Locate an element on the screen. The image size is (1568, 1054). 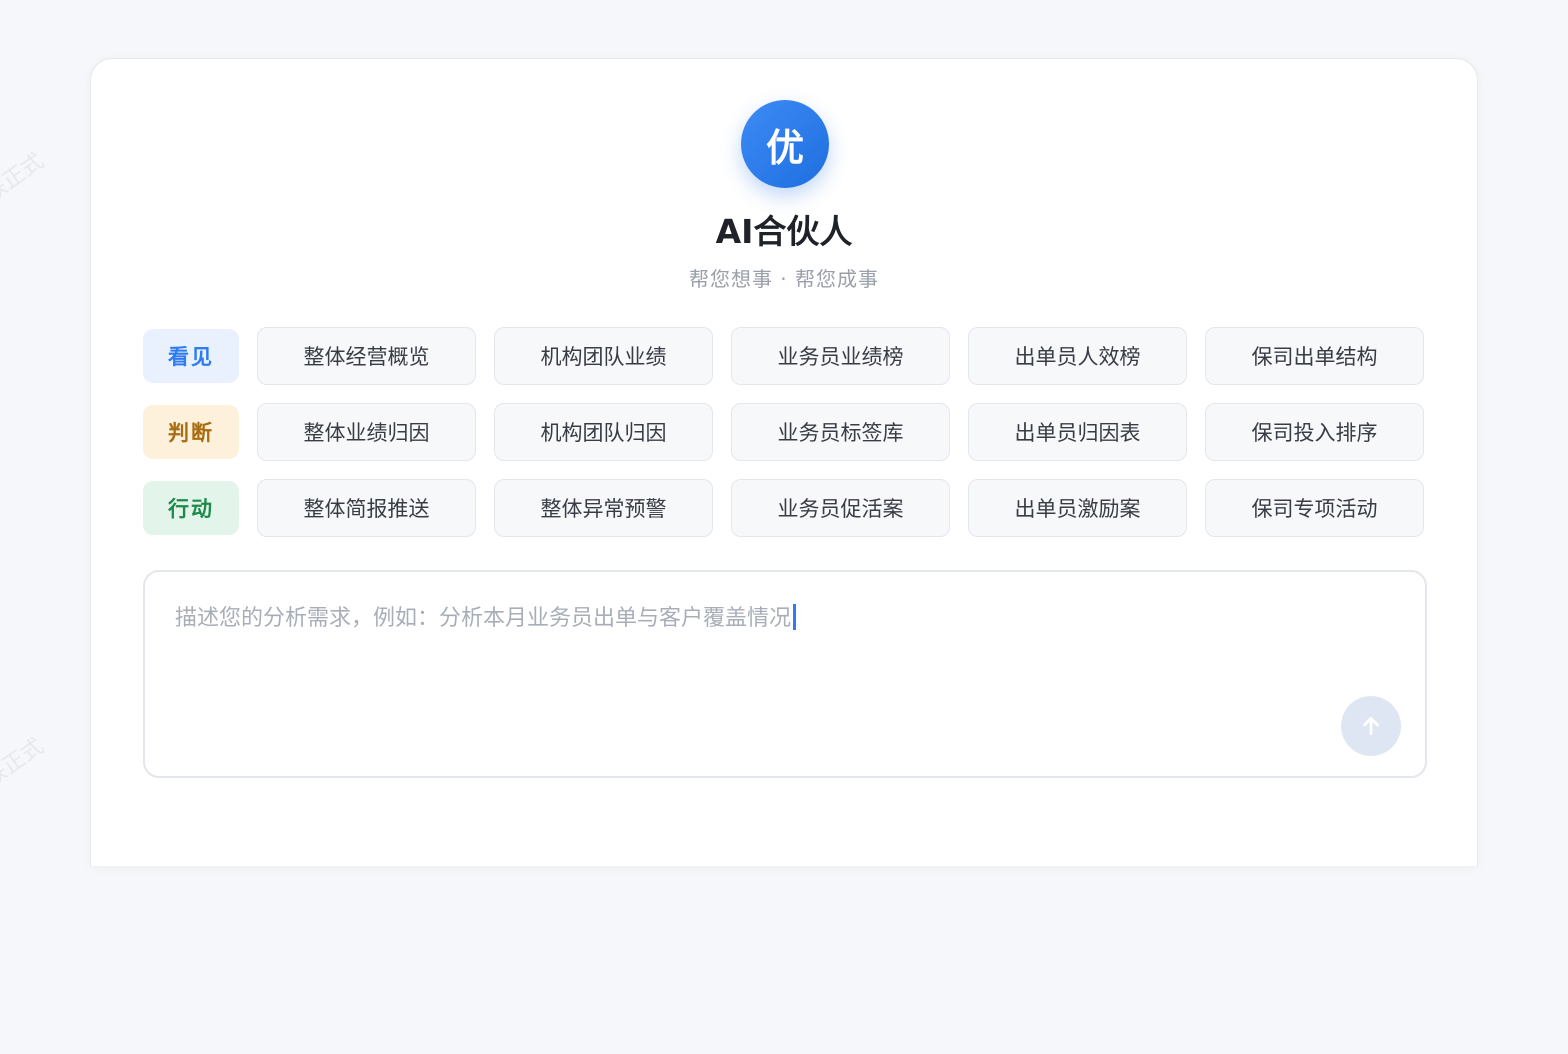
chips-see: 整体经营概览 机构团队业绩 业务员业绩榜 出单员人效榜 保司出单结构 is located at coordinates (840, 356).